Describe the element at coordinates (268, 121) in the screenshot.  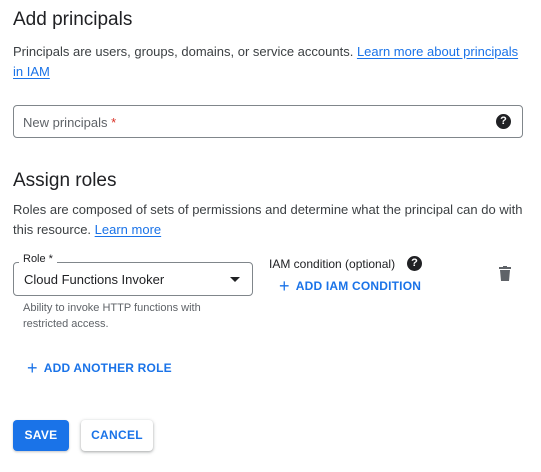
I see `new-principals-input: New principals * ?` at that location.